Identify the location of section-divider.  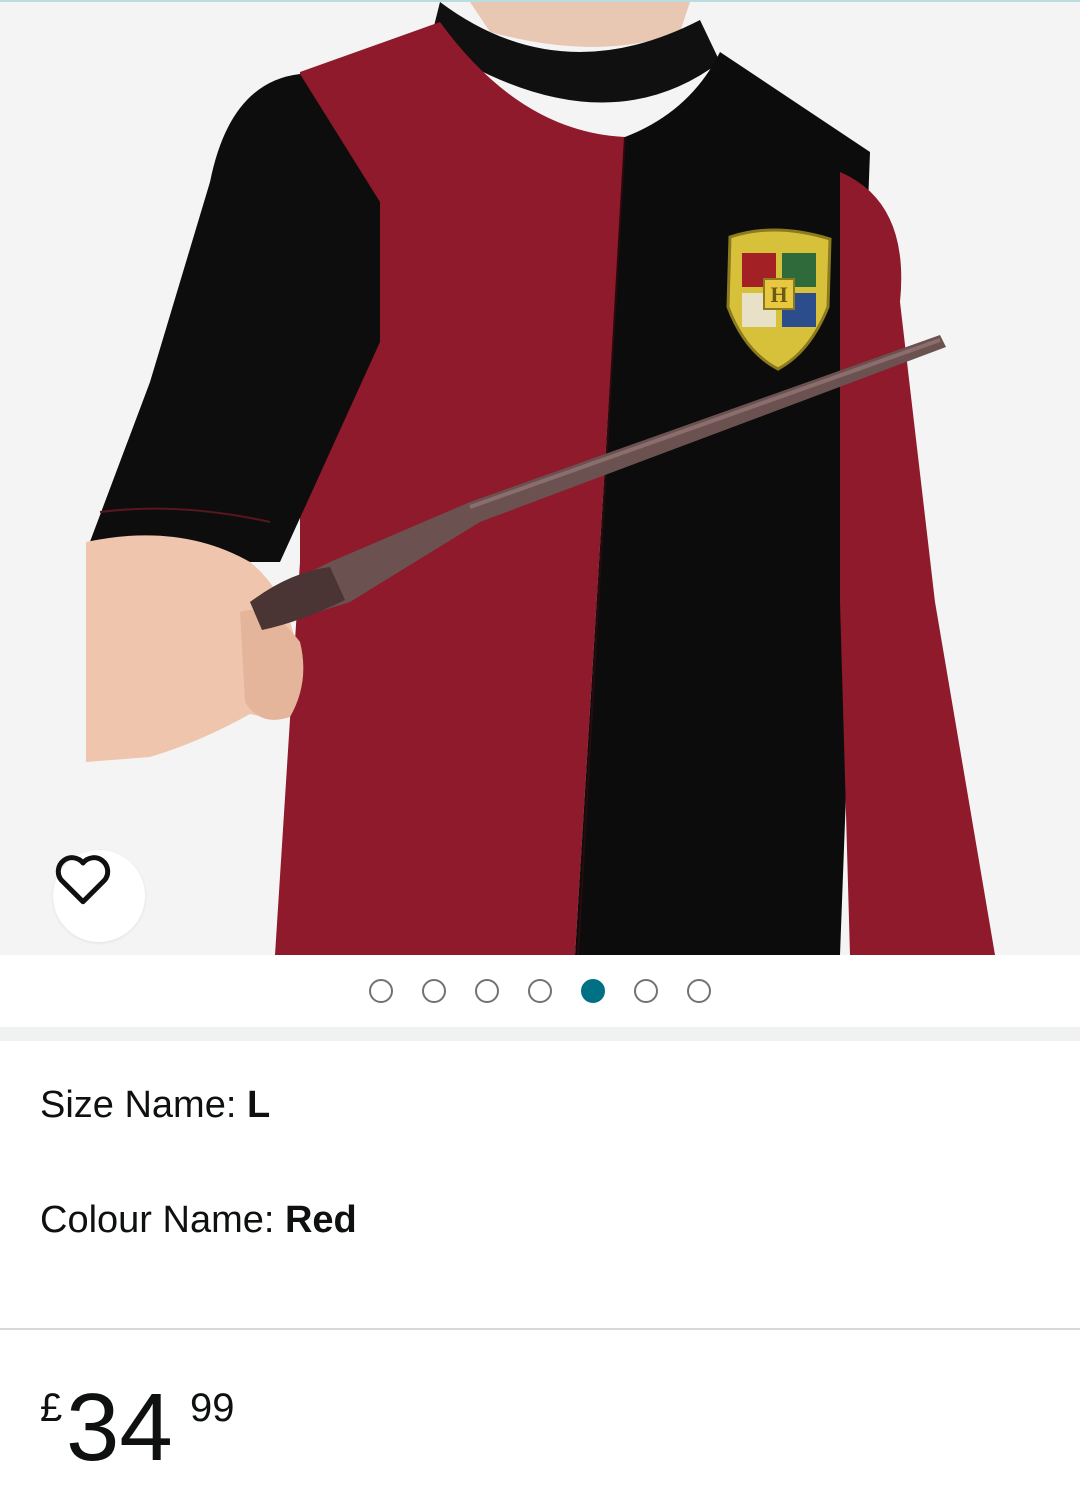
(540, 1034).